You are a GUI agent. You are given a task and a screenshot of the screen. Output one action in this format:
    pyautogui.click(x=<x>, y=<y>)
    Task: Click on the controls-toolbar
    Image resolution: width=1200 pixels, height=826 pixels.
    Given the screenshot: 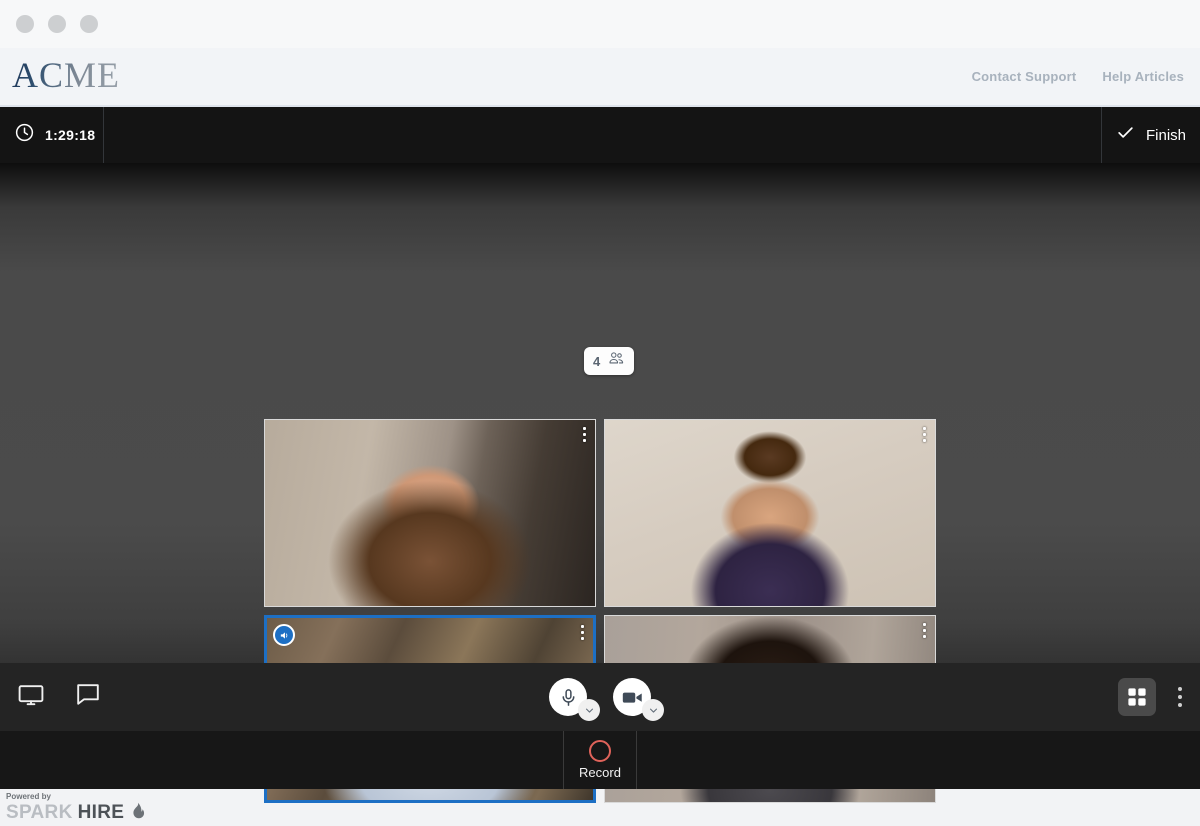 What is the action you would take?
    pyautogui.click(x=600, y=697)
    